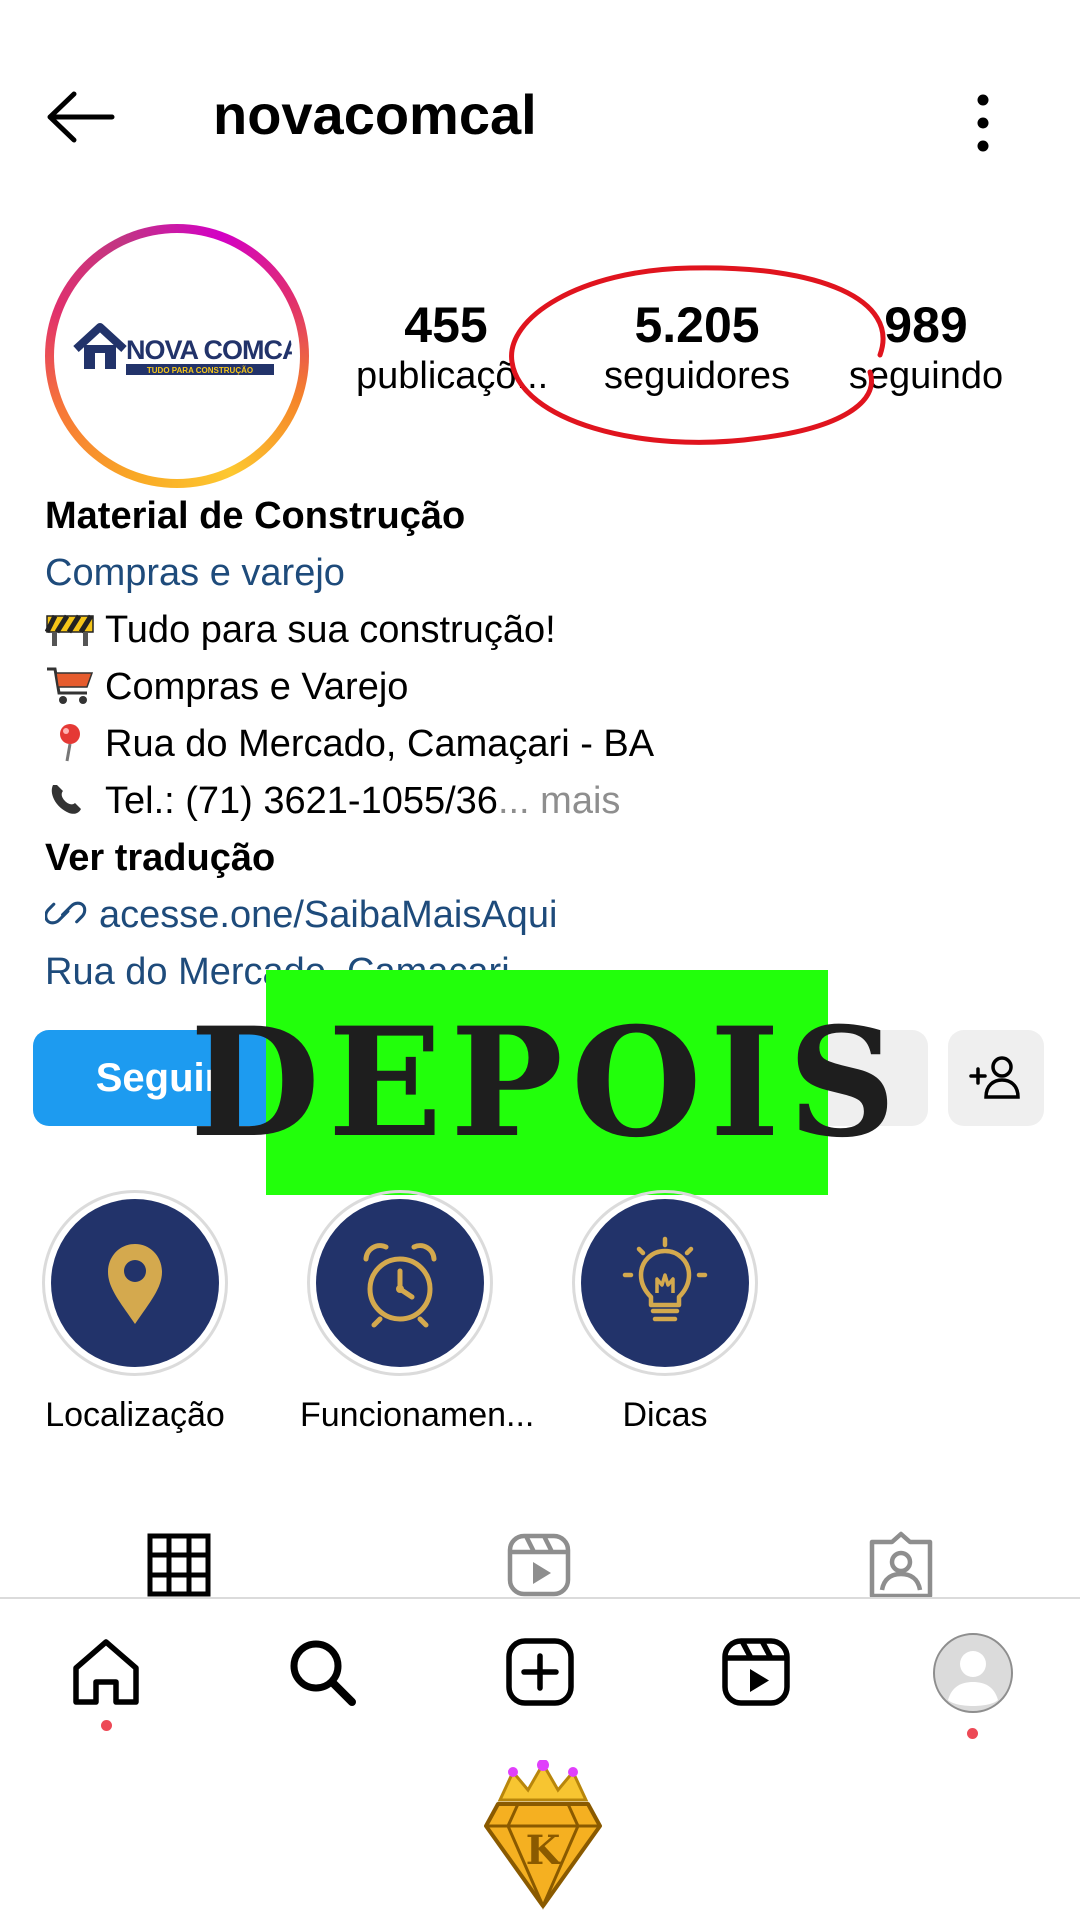  I want to click on back-button, so click(80, 117).